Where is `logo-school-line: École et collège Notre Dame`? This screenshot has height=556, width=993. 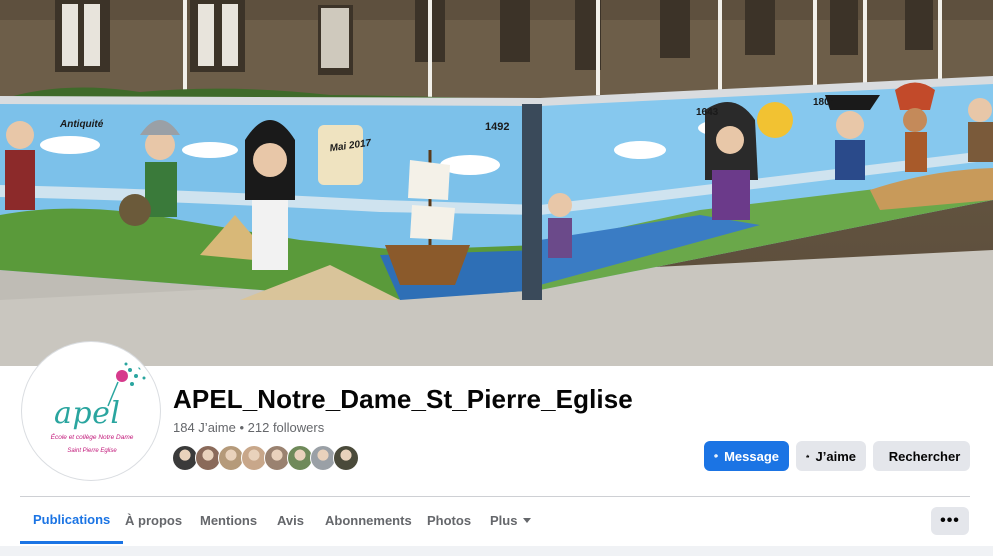
logo-school-line: École et collège Notre Dame is located at coordinates (92, 437).